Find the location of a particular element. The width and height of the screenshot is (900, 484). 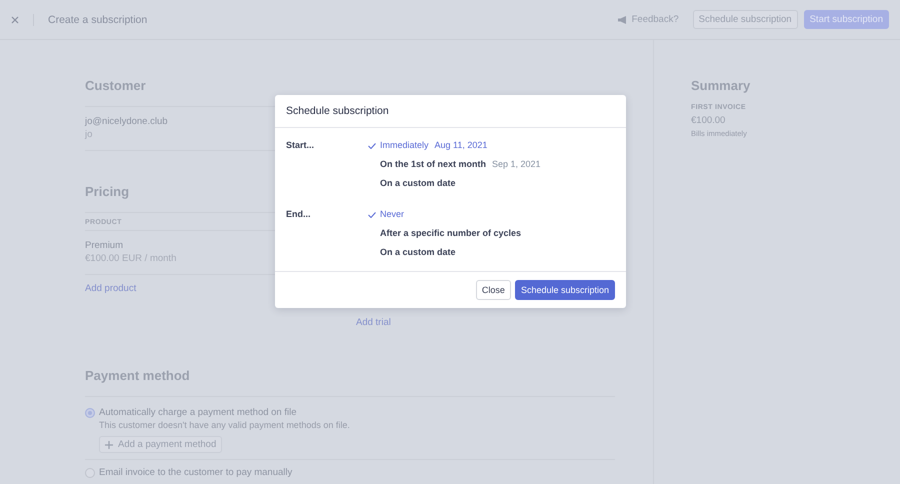

option-date: Sep 1, 2021 is located at coordinates (516, 164).